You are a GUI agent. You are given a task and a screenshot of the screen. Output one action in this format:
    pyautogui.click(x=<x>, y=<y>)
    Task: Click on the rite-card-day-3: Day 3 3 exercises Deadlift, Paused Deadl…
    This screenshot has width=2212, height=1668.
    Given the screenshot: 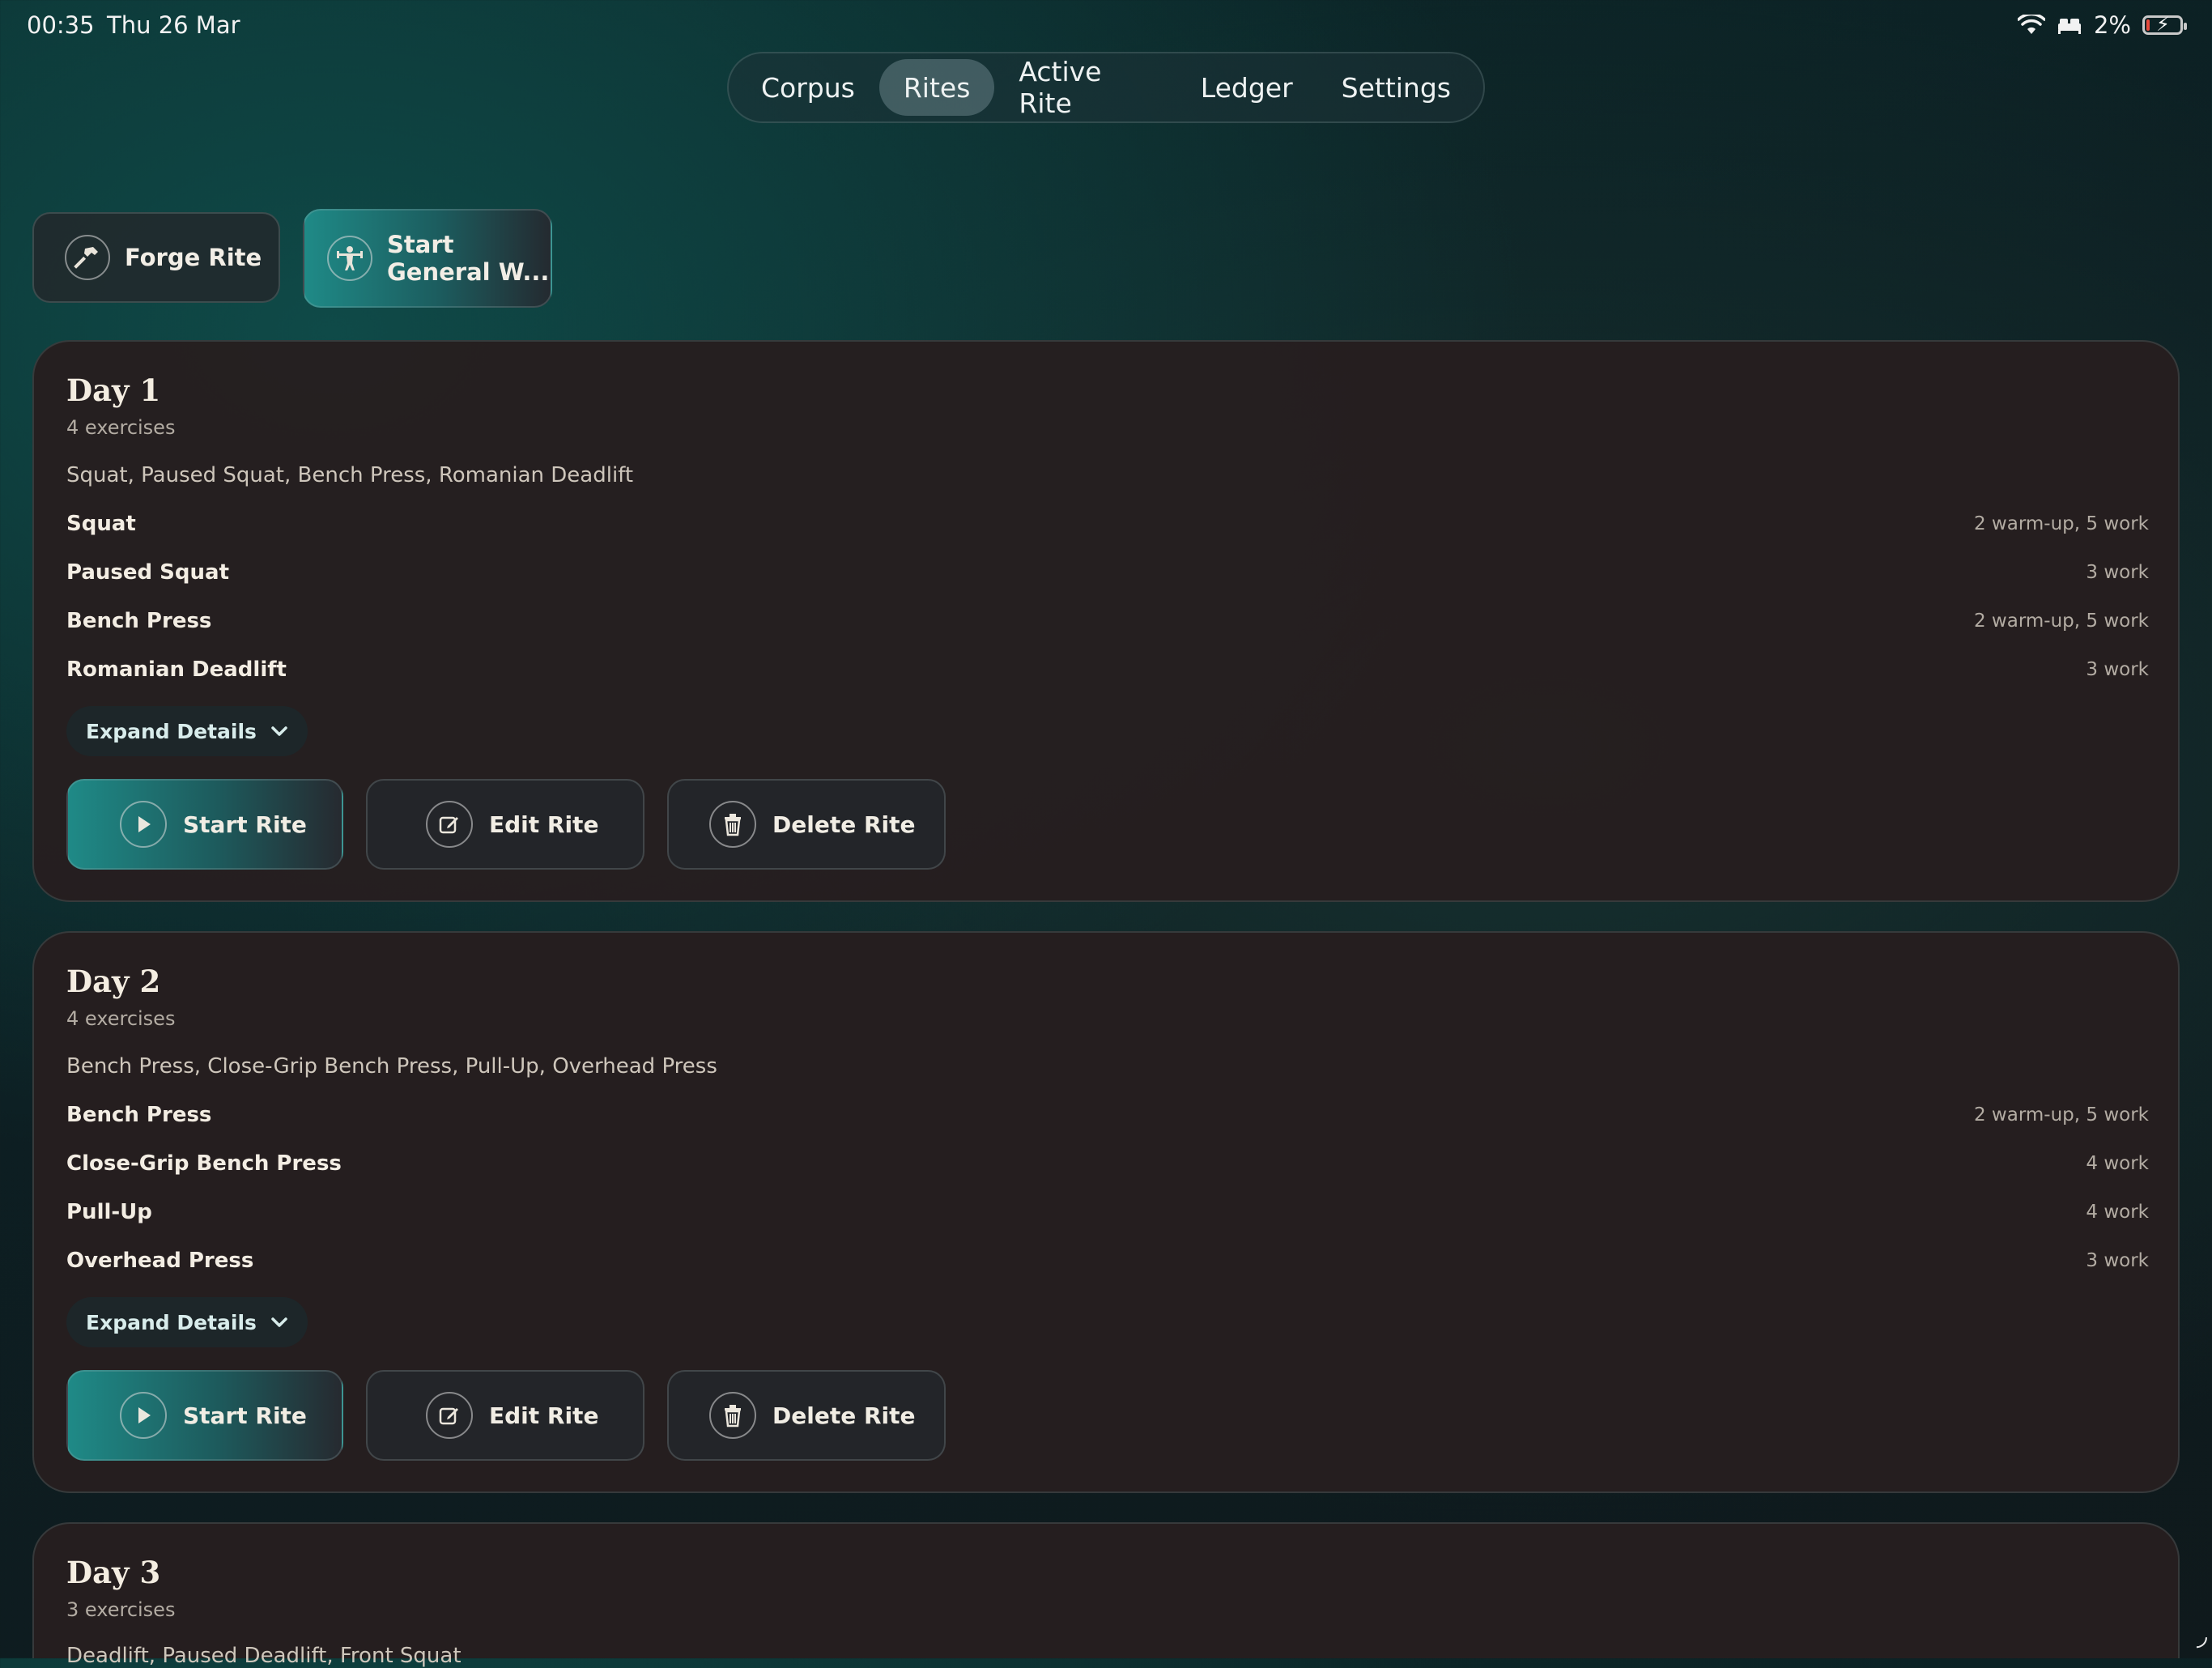 What is the action you would take?
    pyautogui.click(x=1106, y=1595)
    